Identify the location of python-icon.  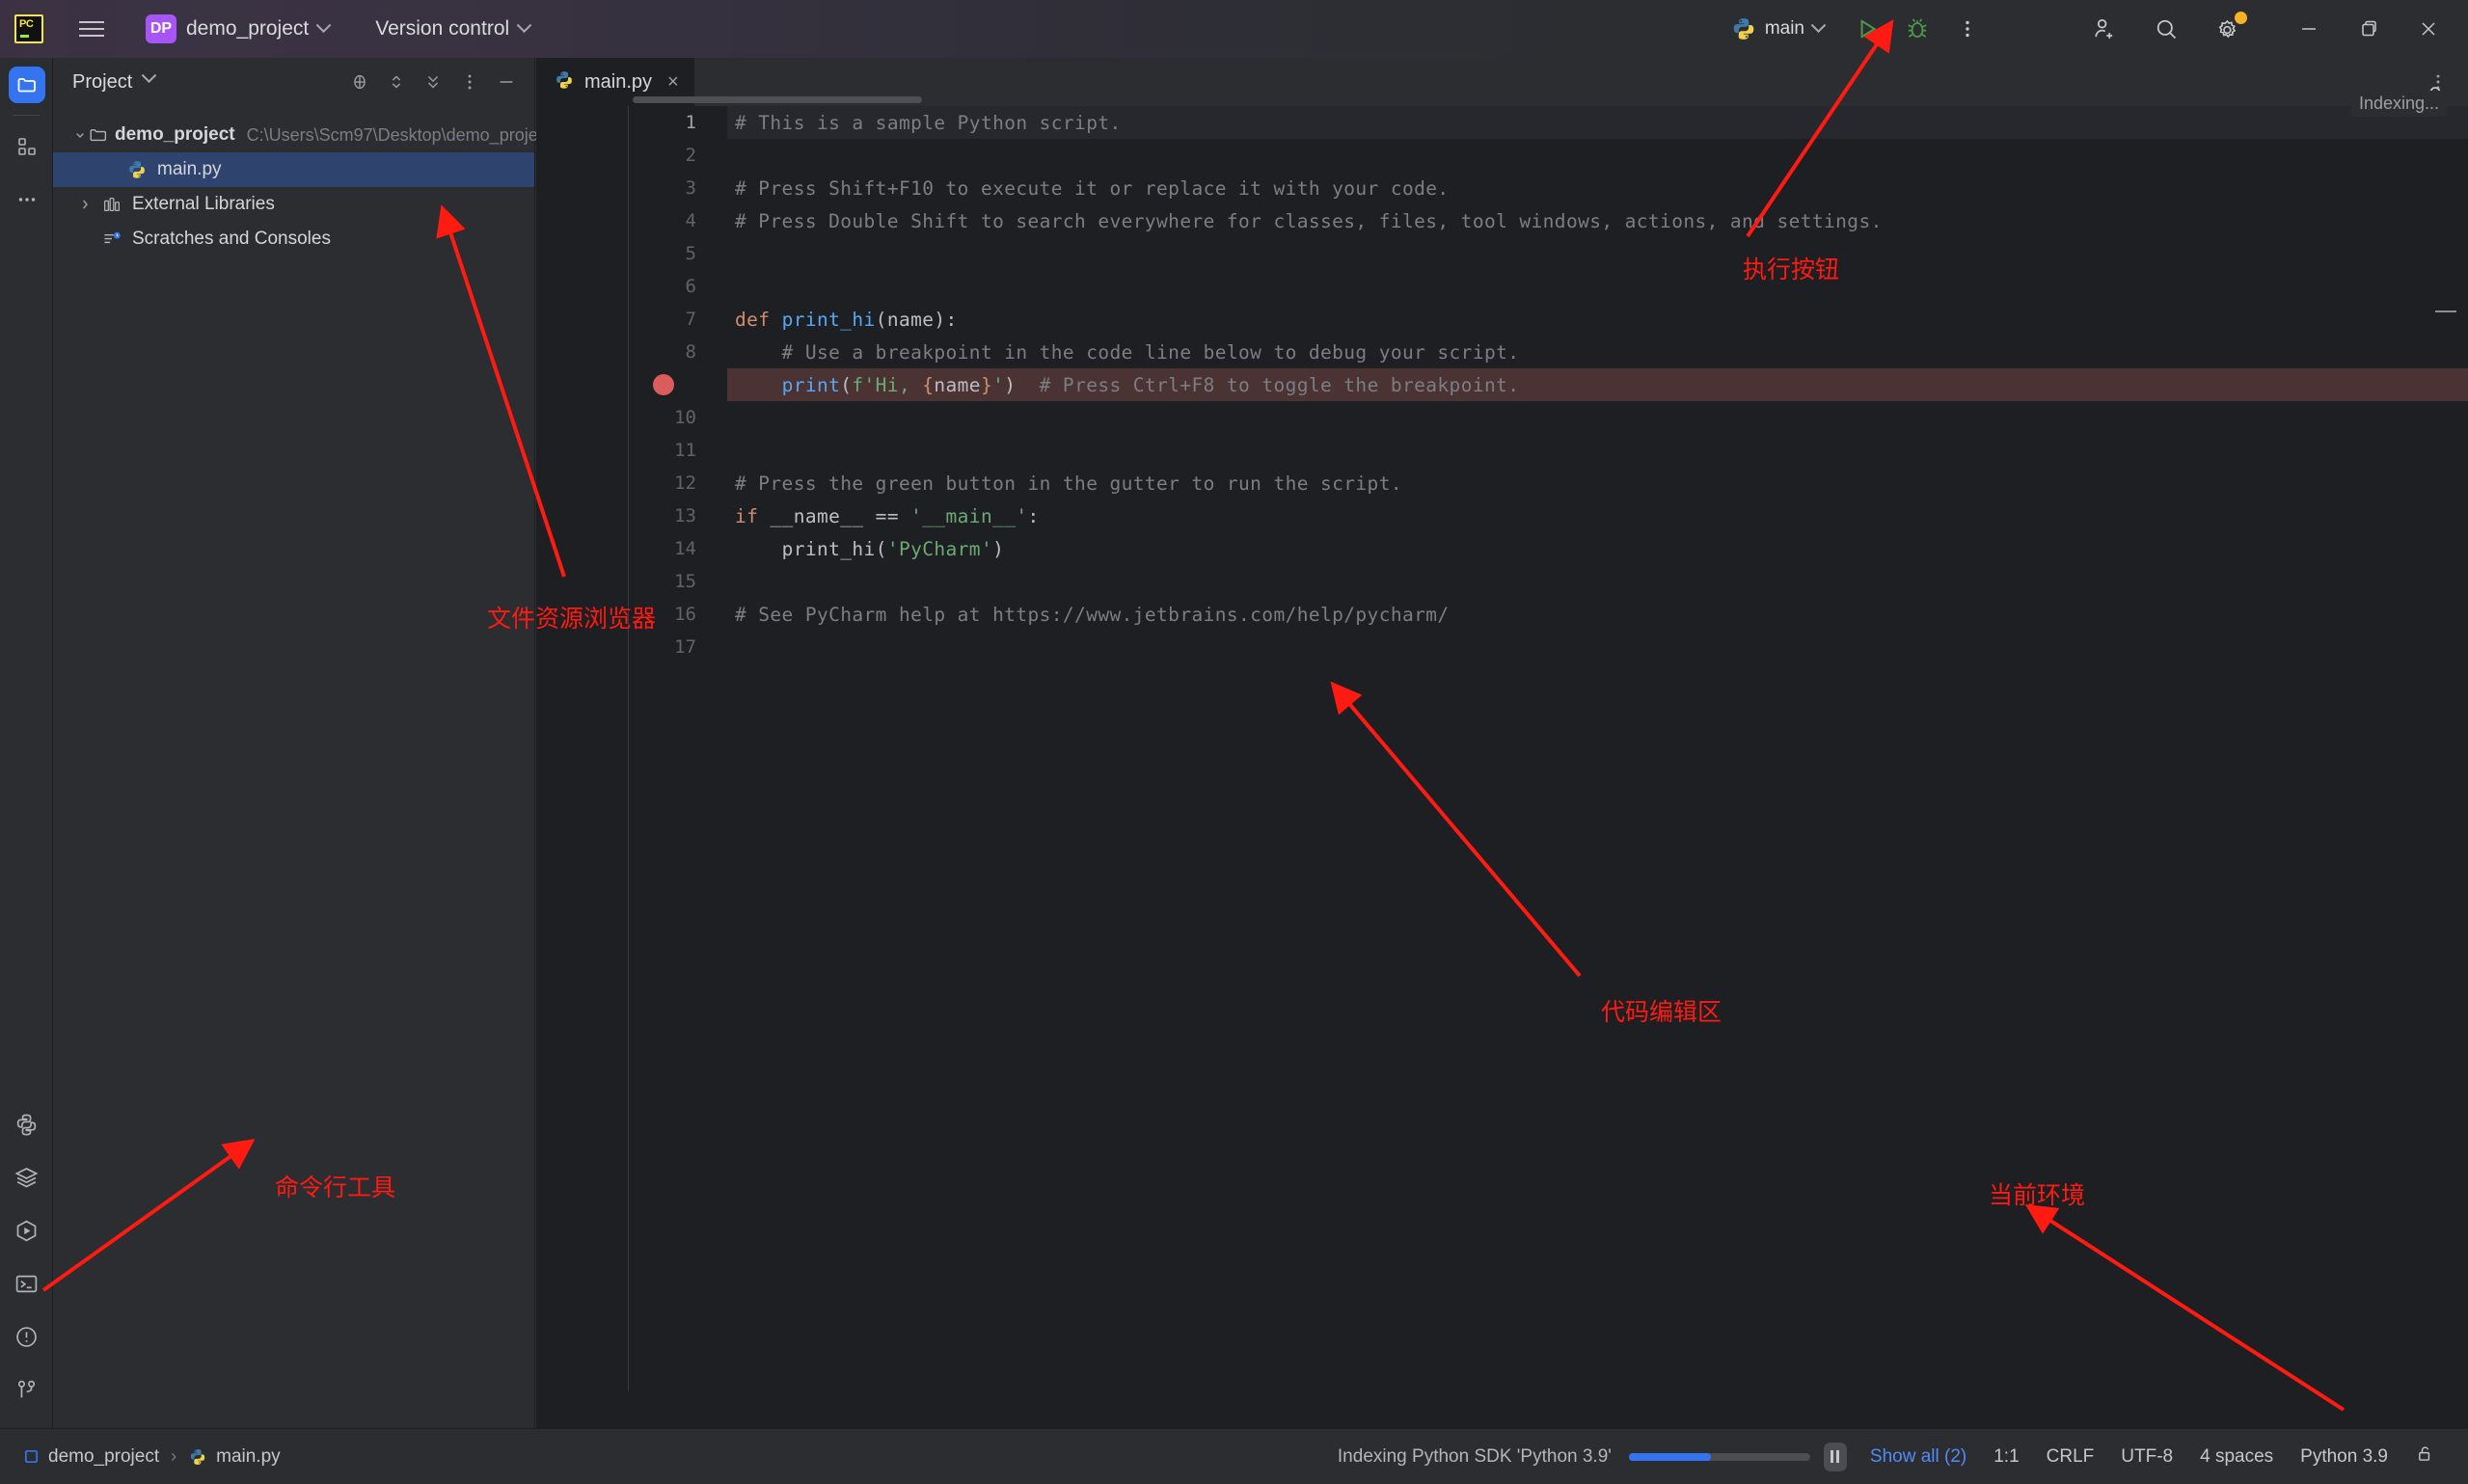
(1743, 29).